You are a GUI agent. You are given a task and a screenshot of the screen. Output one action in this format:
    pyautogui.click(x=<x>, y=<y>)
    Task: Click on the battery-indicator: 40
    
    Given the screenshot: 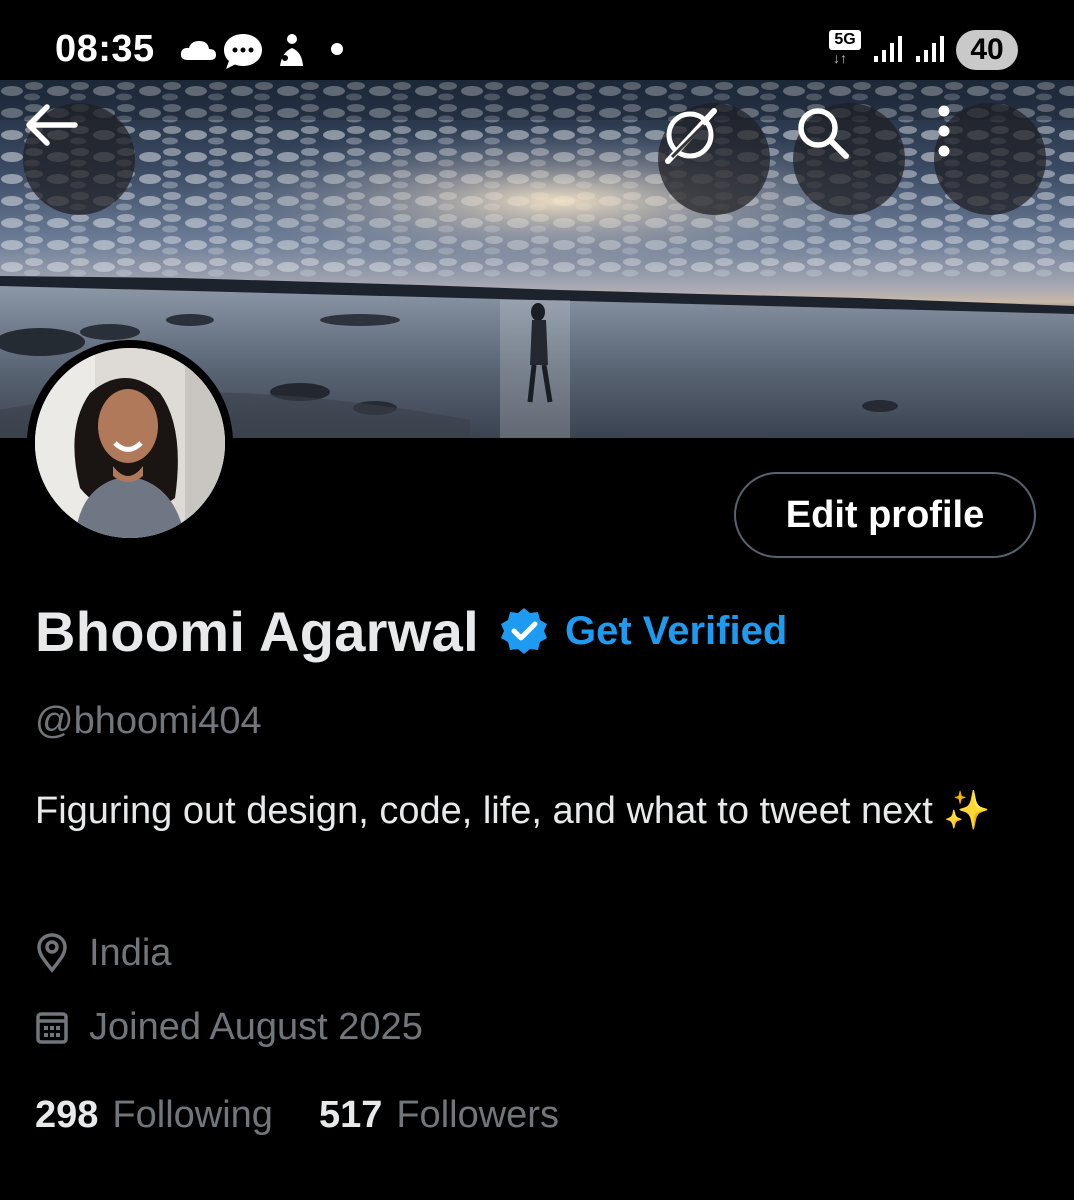 What is the action you would take?
    pyautogui.click(x=987, y=50)
    